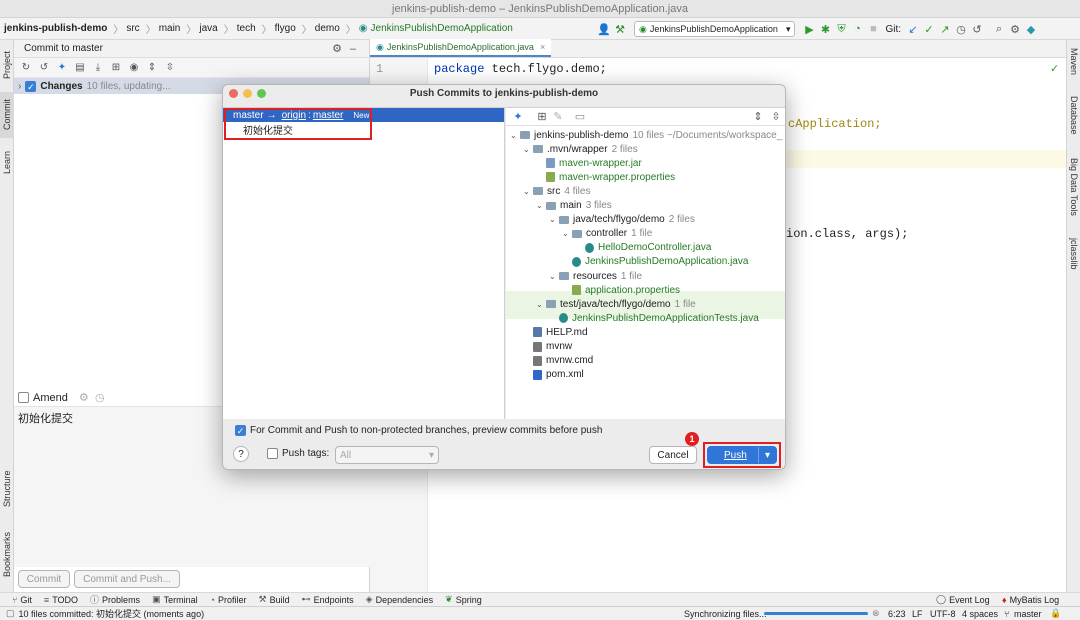 Image resolution: width=1080 pixels, height=620 pixels. What do you see at coordinates (272, 453) in the screenshot?
I see `push-tags-checkbox` at bounding box center [272, 453].